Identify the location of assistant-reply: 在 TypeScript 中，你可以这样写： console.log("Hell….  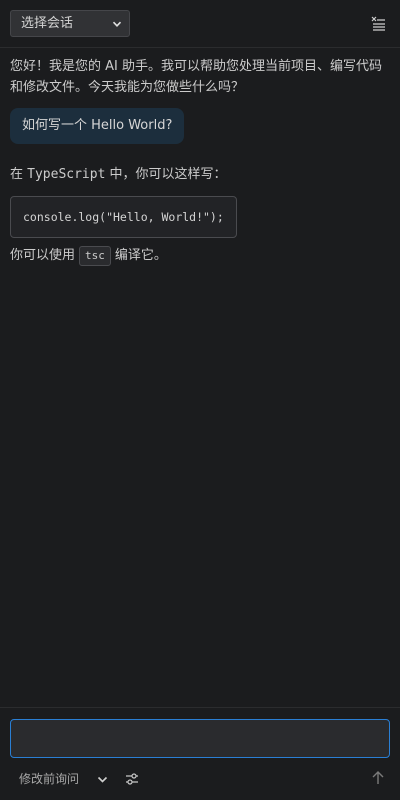
(200, 216).